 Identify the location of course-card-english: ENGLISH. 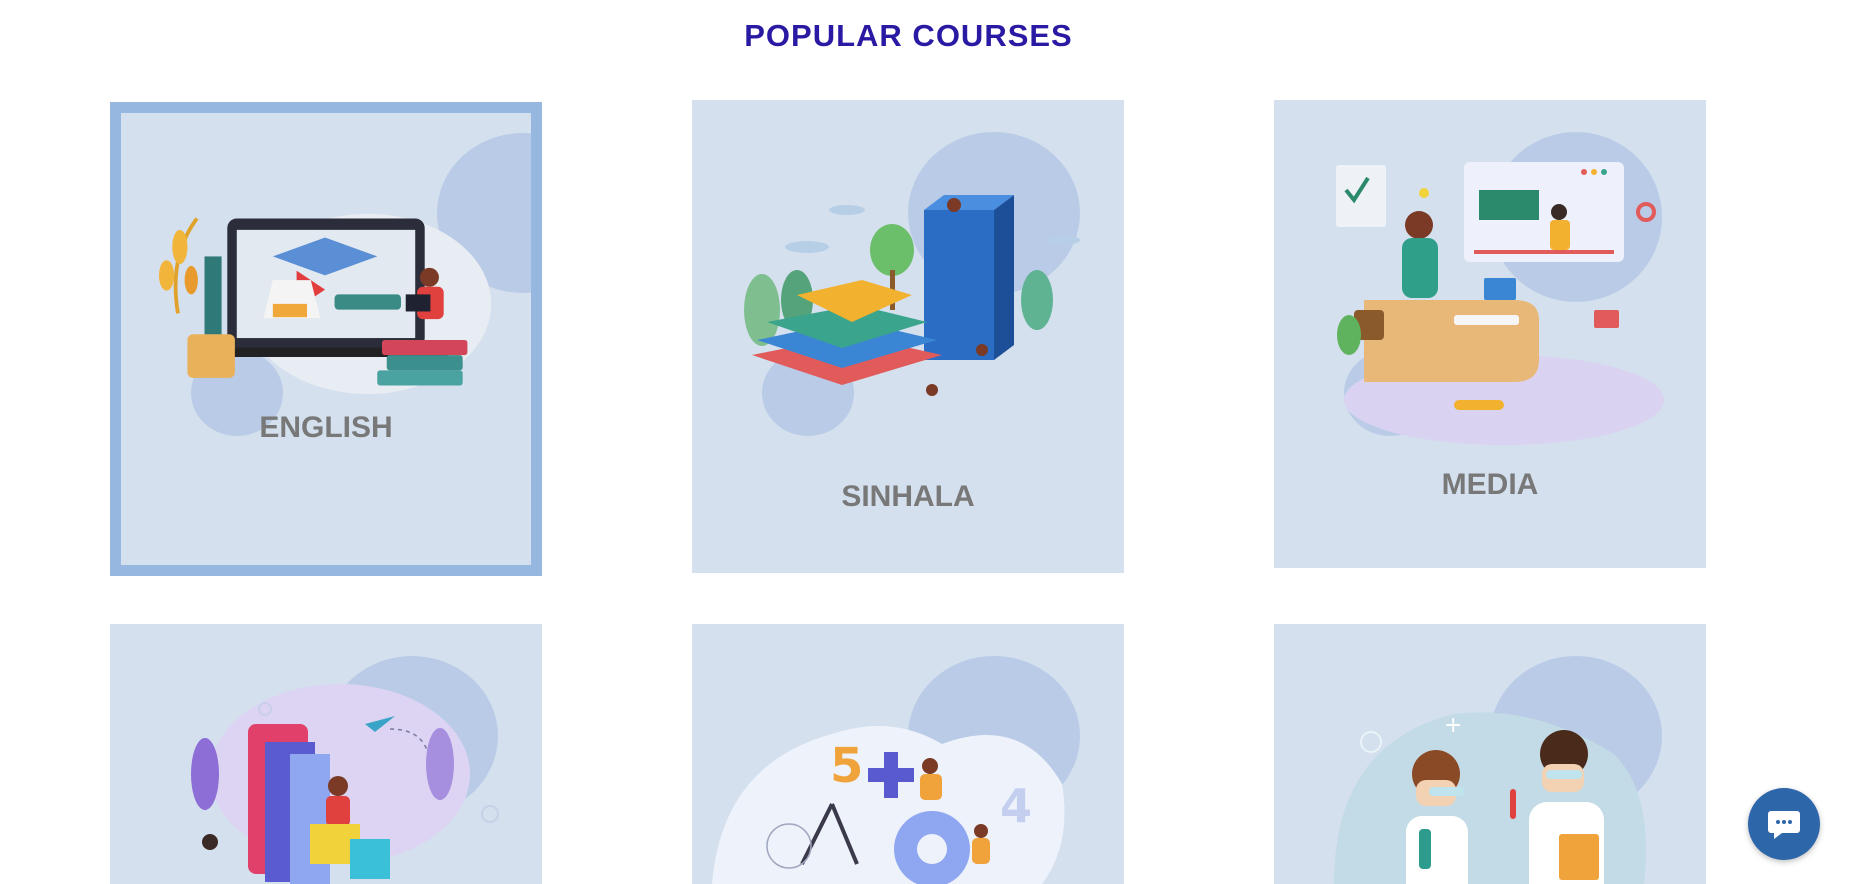
(326, 339).